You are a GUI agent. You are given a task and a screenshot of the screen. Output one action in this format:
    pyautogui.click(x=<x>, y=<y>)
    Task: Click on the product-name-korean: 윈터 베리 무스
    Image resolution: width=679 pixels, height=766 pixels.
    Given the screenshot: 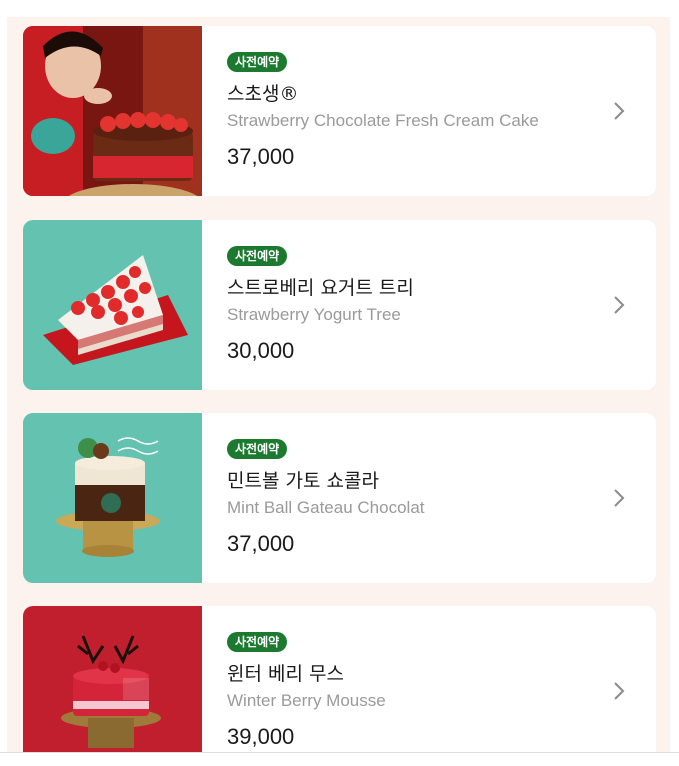 What is the action you would take?
    pyautogui.click(x=285, y=674)
    